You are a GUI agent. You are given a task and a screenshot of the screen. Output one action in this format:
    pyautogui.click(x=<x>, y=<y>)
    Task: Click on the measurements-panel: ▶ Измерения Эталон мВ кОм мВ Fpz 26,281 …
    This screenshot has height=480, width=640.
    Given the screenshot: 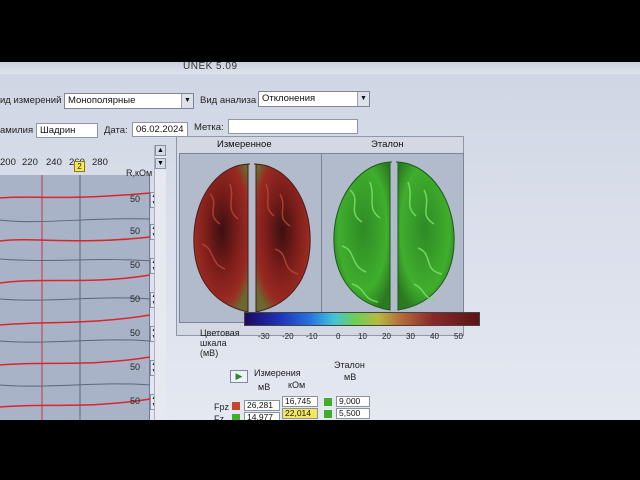 What is the action you would take?
    pyautogui.click(x=336, y=389)
    